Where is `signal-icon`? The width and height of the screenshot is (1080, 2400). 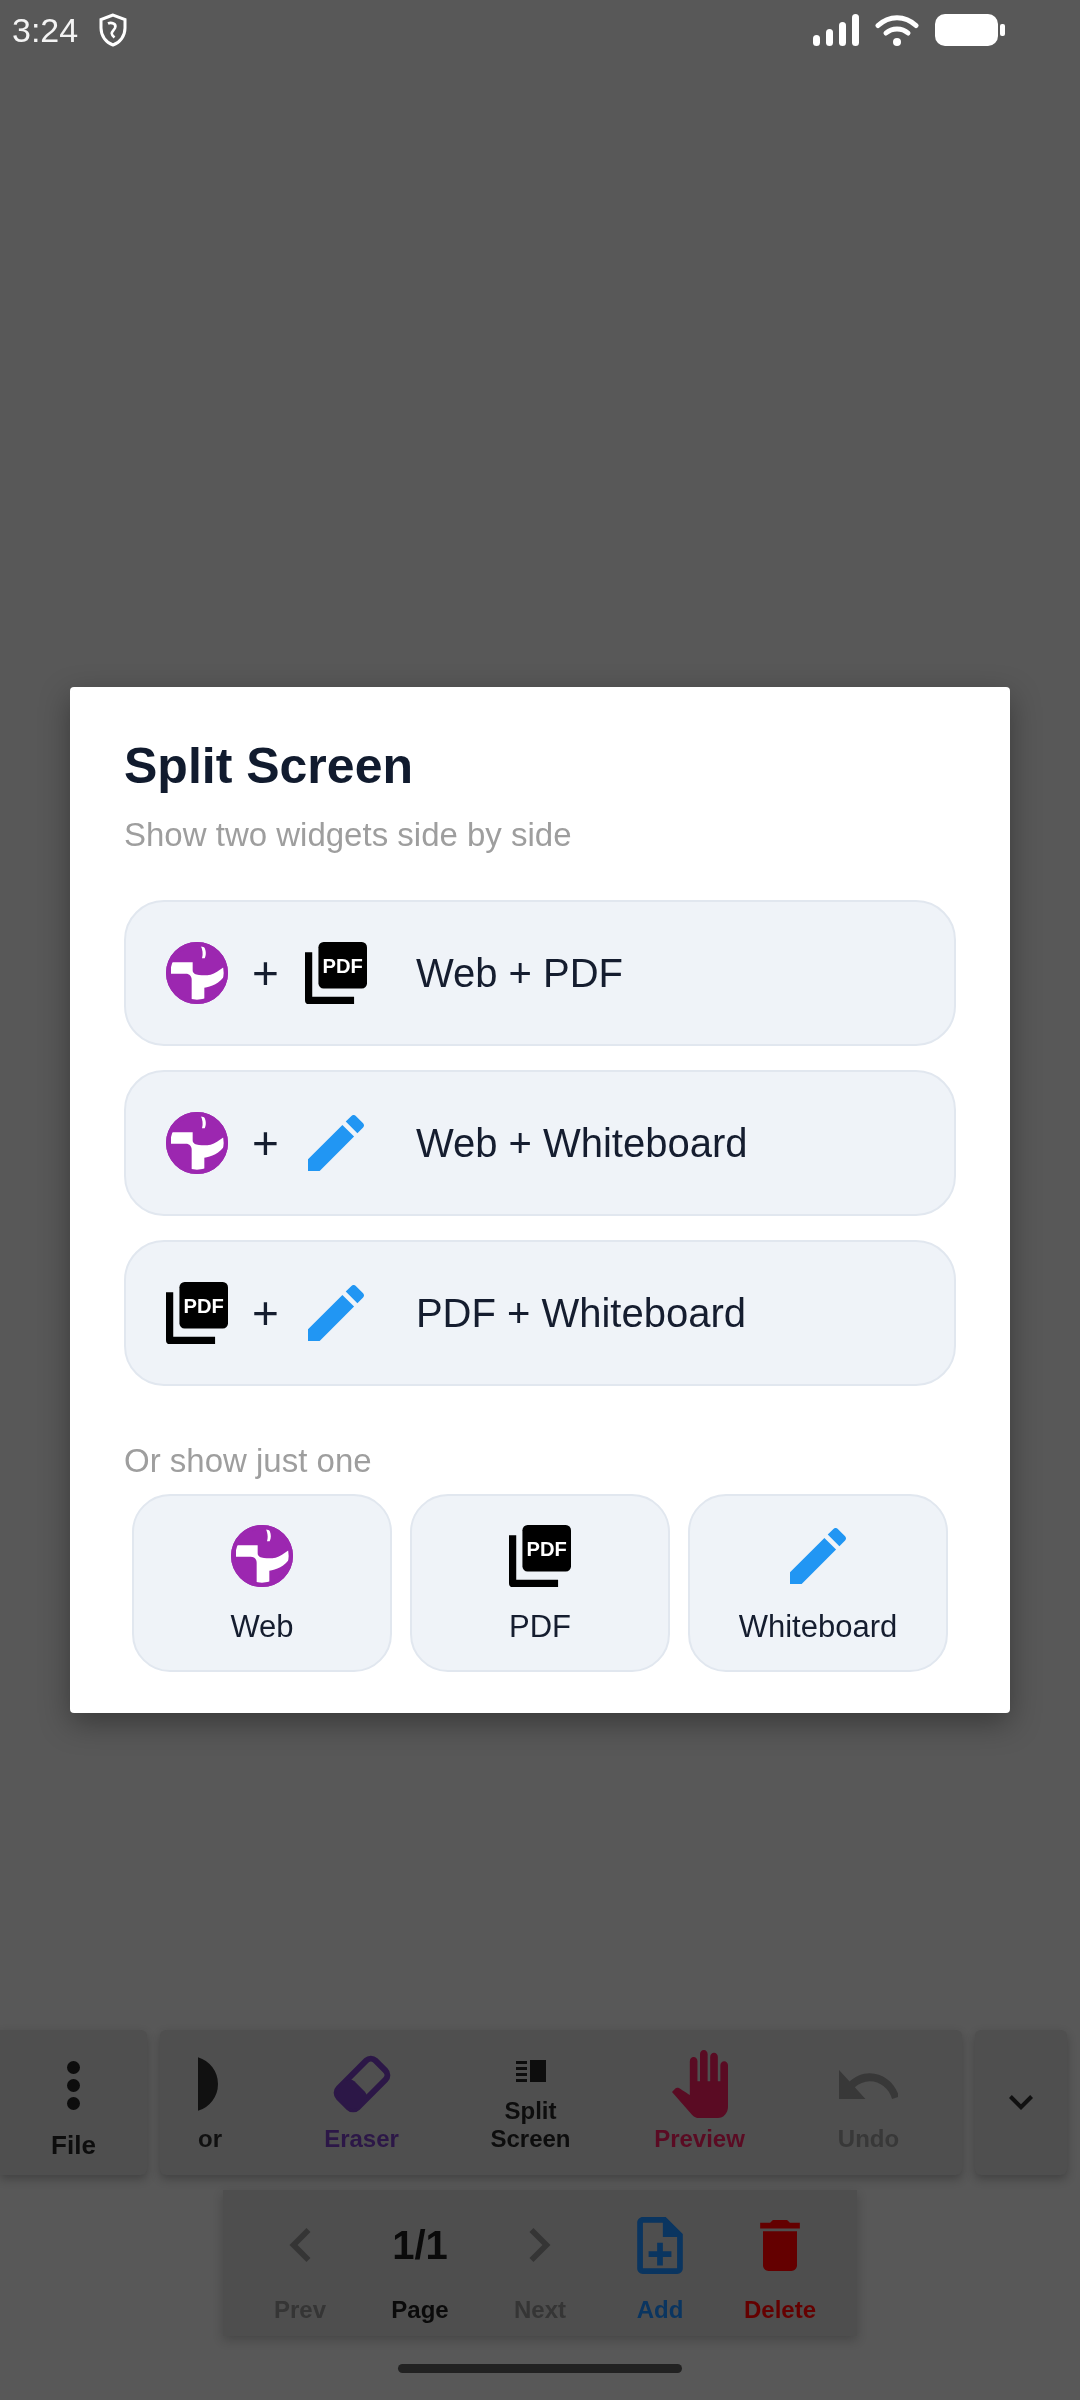 signal-icon is located at coordinates (836, 30).